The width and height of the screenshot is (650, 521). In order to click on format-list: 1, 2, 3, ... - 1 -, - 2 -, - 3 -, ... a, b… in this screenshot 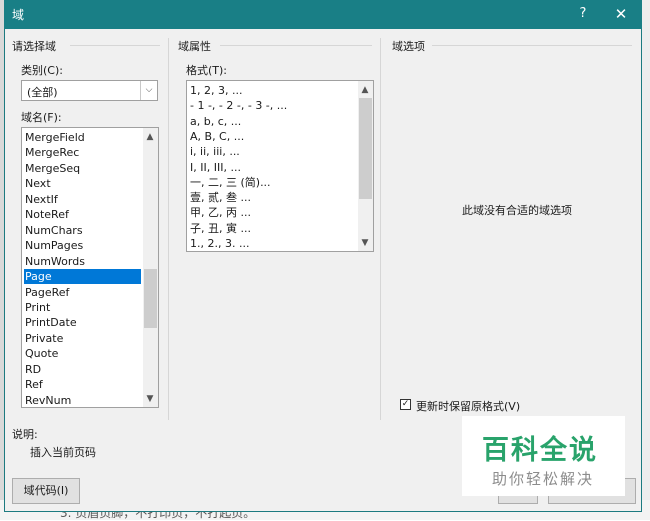, I will do `click(280, 166)`.